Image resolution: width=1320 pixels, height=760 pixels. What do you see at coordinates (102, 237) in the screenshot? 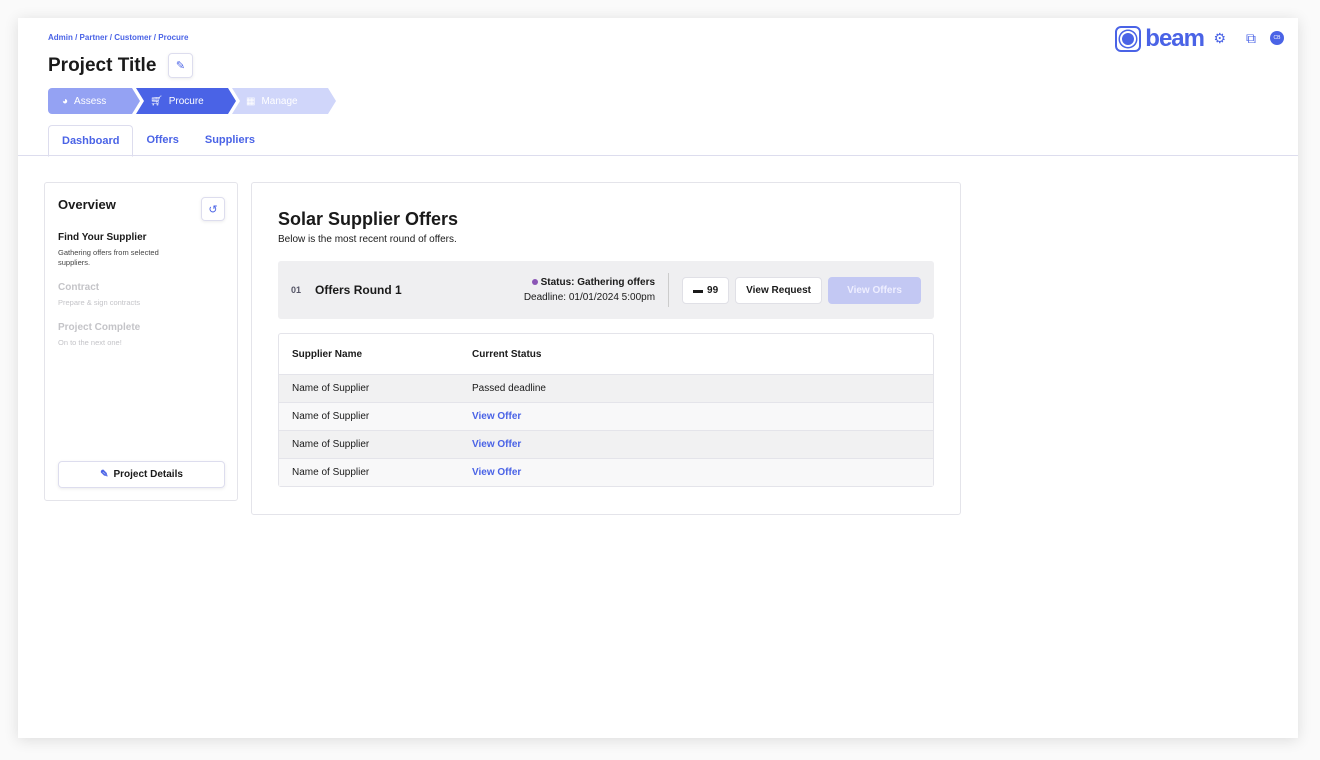
I see `stage-title: Find Your Supplier` at bounding box center [102, 237].